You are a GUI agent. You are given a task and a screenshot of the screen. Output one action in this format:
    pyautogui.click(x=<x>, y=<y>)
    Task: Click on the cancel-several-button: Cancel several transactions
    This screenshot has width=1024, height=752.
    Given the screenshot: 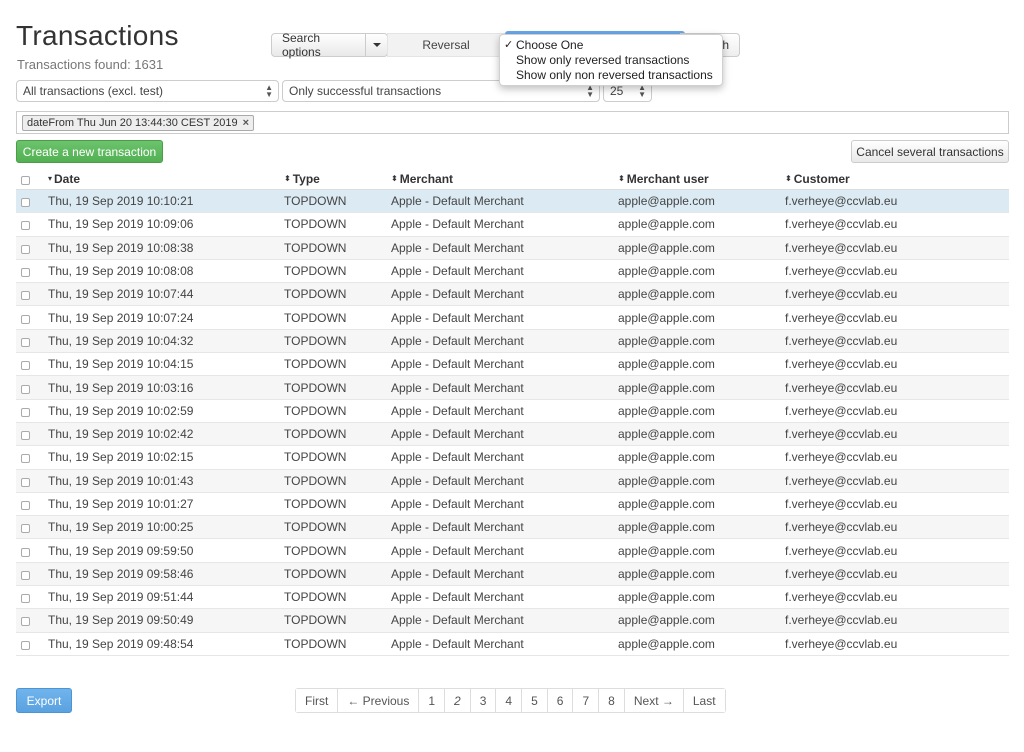 What is the action you would take?
    pyautogui.click(x=930, y=151)
    